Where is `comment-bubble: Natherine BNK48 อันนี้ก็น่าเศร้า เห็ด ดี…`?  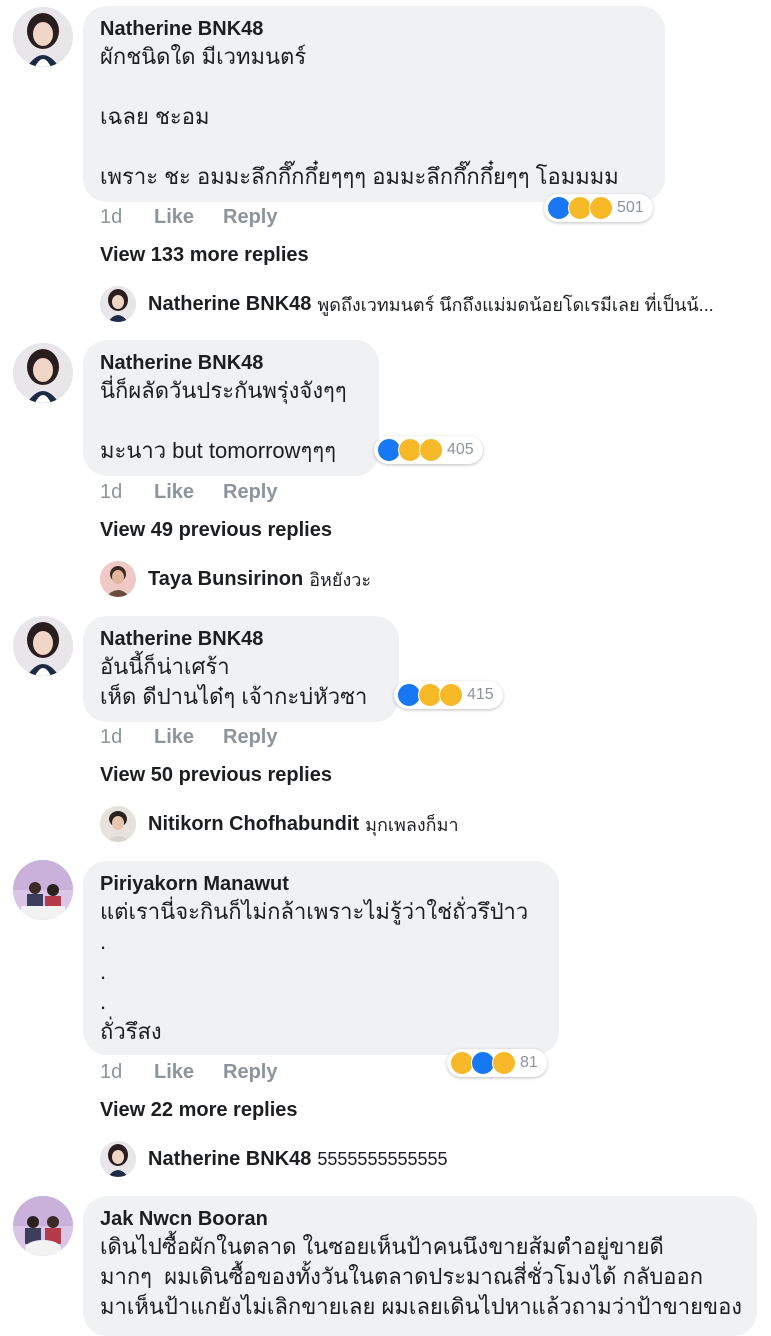
comment-bubble: Natherine BNK48 อันนี้ก็น่าเศร้า เห็ด ดี… is located at coordinates (241, 669).